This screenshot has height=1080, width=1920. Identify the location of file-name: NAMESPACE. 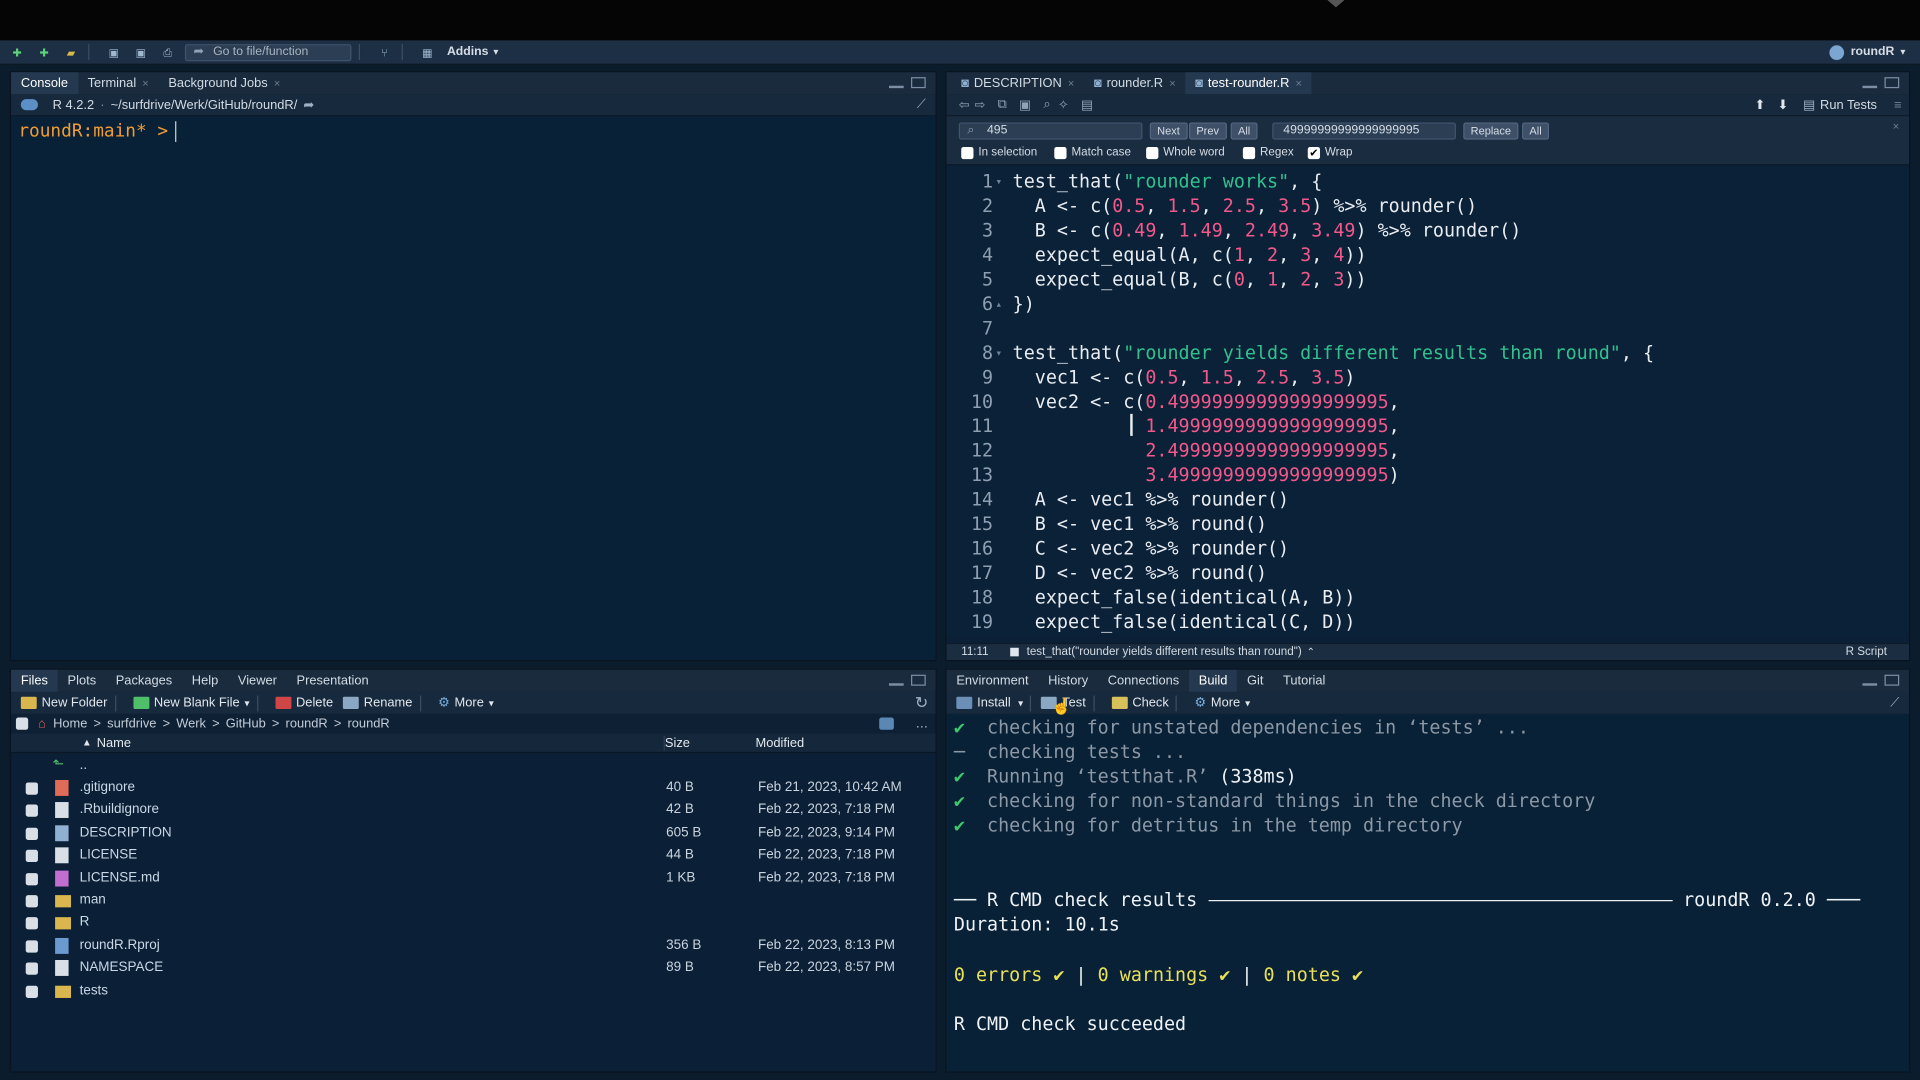
(122, 967).